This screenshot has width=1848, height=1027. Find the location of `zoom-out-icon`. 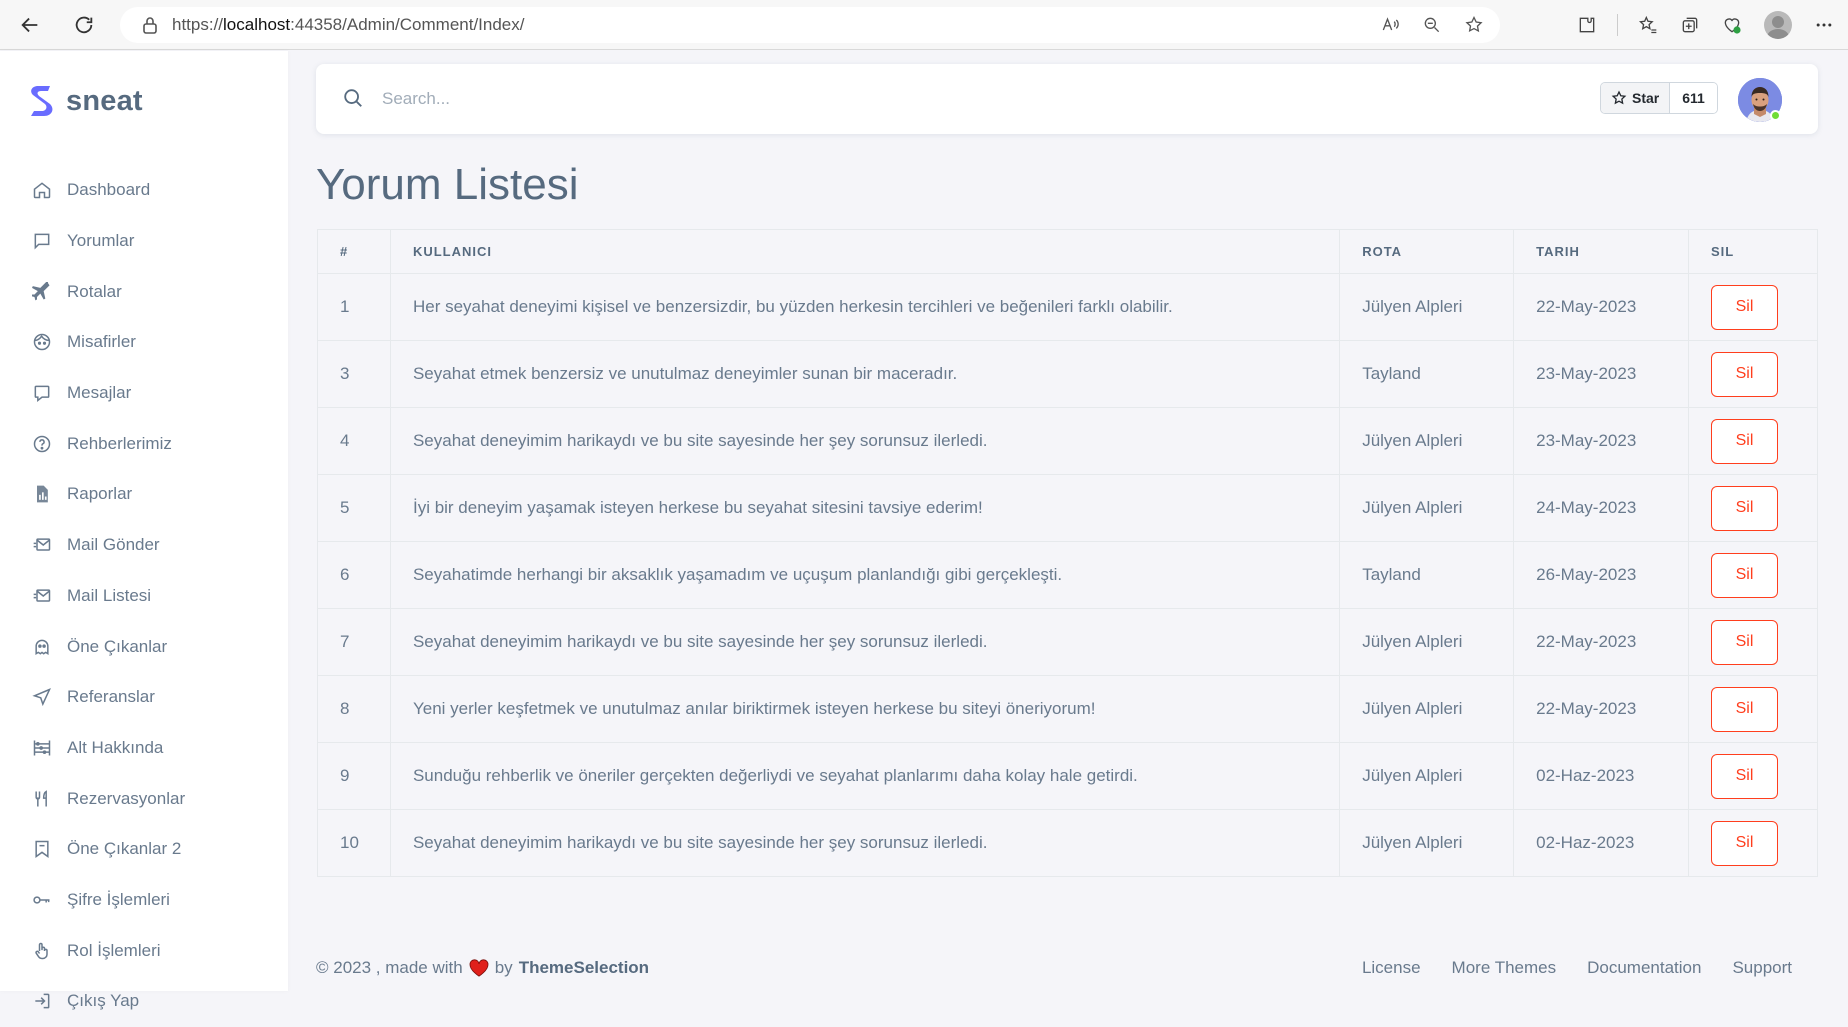

zoom-out-icon is located at coordinates (1432, 25).